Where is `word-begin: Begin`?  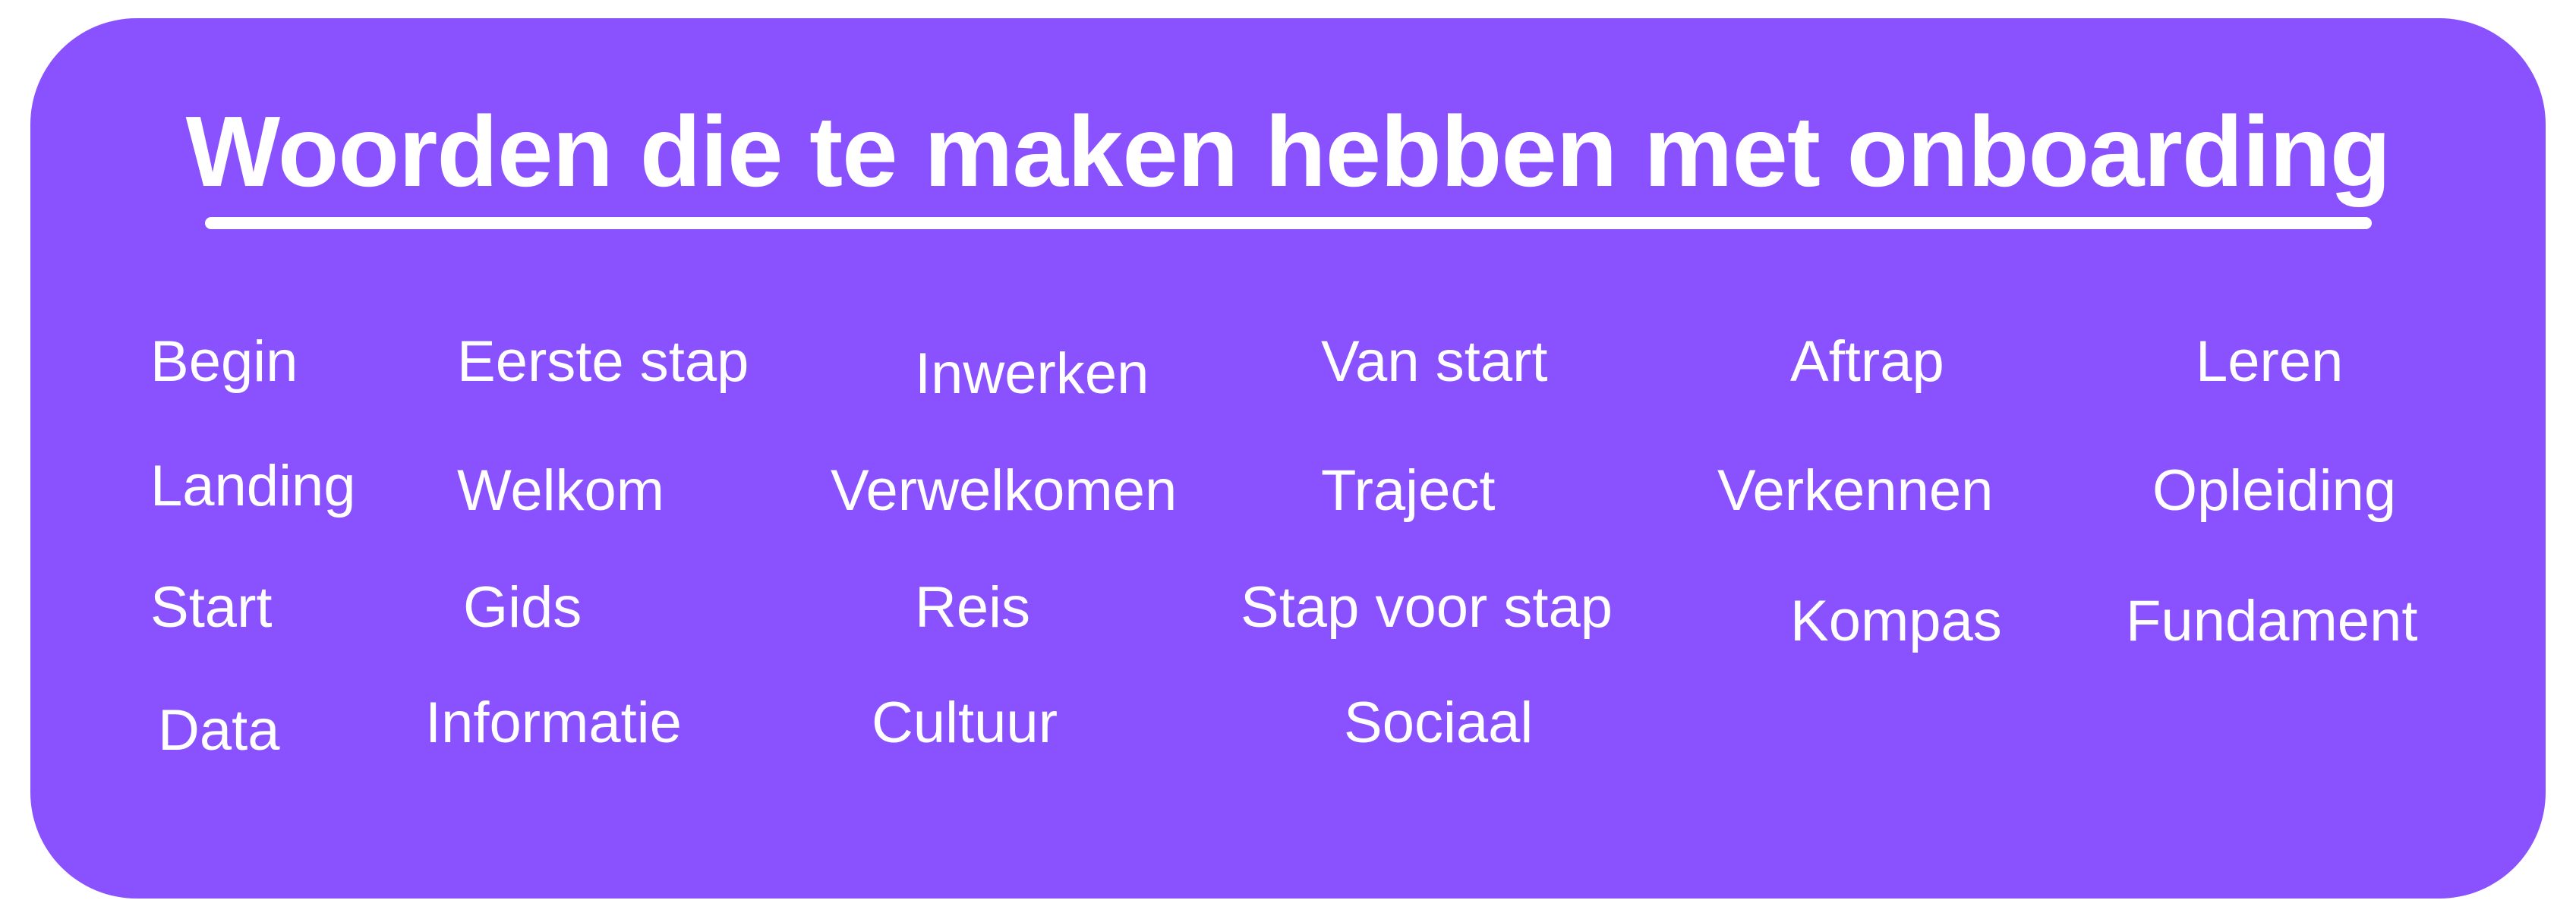 word-begin: Begin is located at coordinates (224, 361).